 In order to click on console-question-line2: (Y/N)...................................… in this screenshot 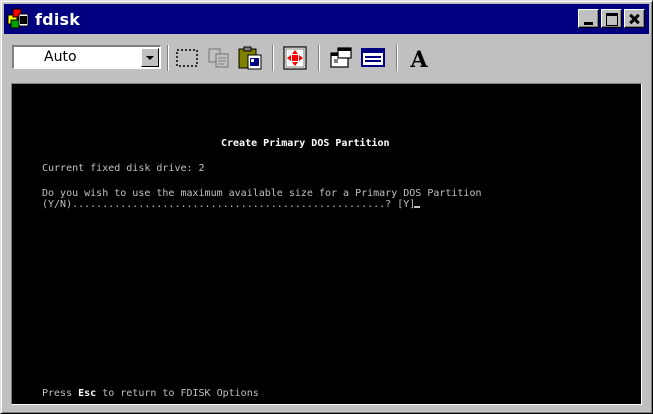, I will do `click(231, 204)`.